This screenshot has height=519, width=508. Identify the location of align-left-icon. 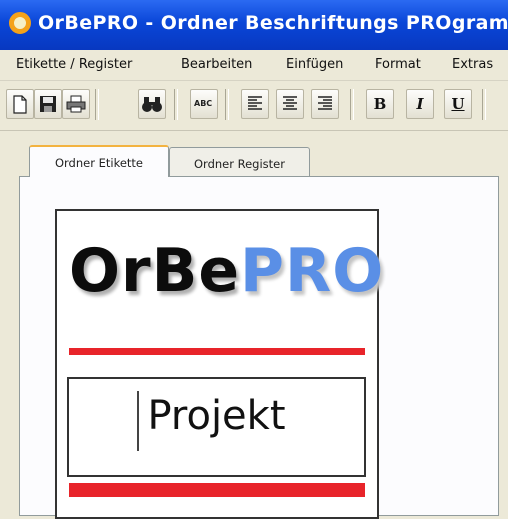
(255, 103).